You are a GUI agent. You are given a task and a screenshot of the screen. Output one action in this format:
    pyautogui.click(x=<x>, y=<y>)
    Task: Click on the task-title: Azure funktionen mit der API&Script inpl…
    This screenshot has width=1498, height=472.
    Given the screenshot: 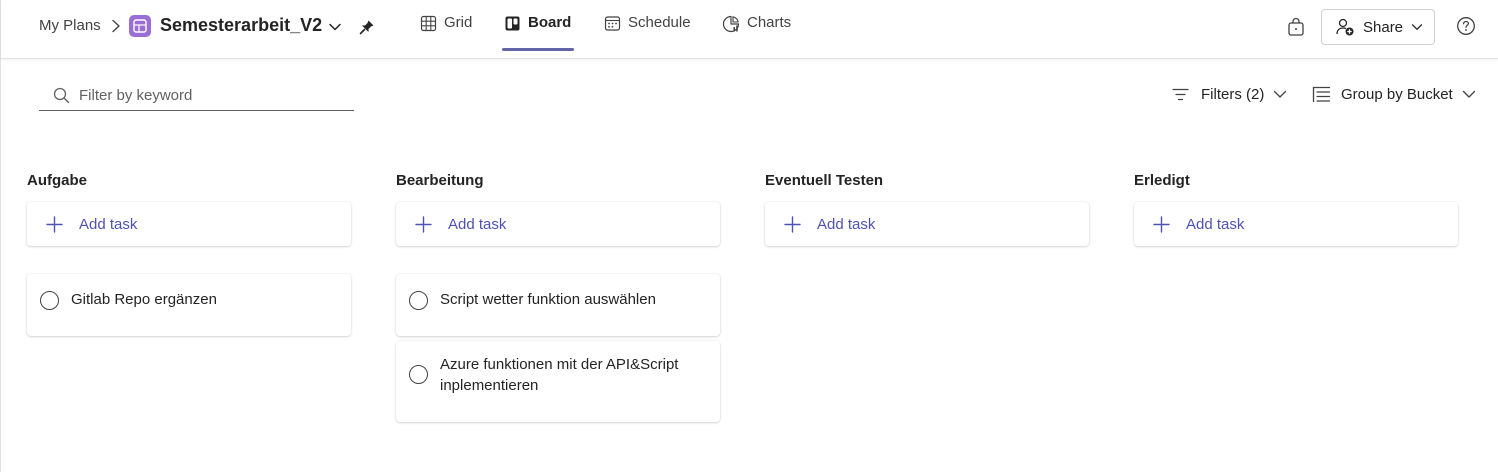 What is the action you would take?
    pyautogui.click(x=559, y=375)
    